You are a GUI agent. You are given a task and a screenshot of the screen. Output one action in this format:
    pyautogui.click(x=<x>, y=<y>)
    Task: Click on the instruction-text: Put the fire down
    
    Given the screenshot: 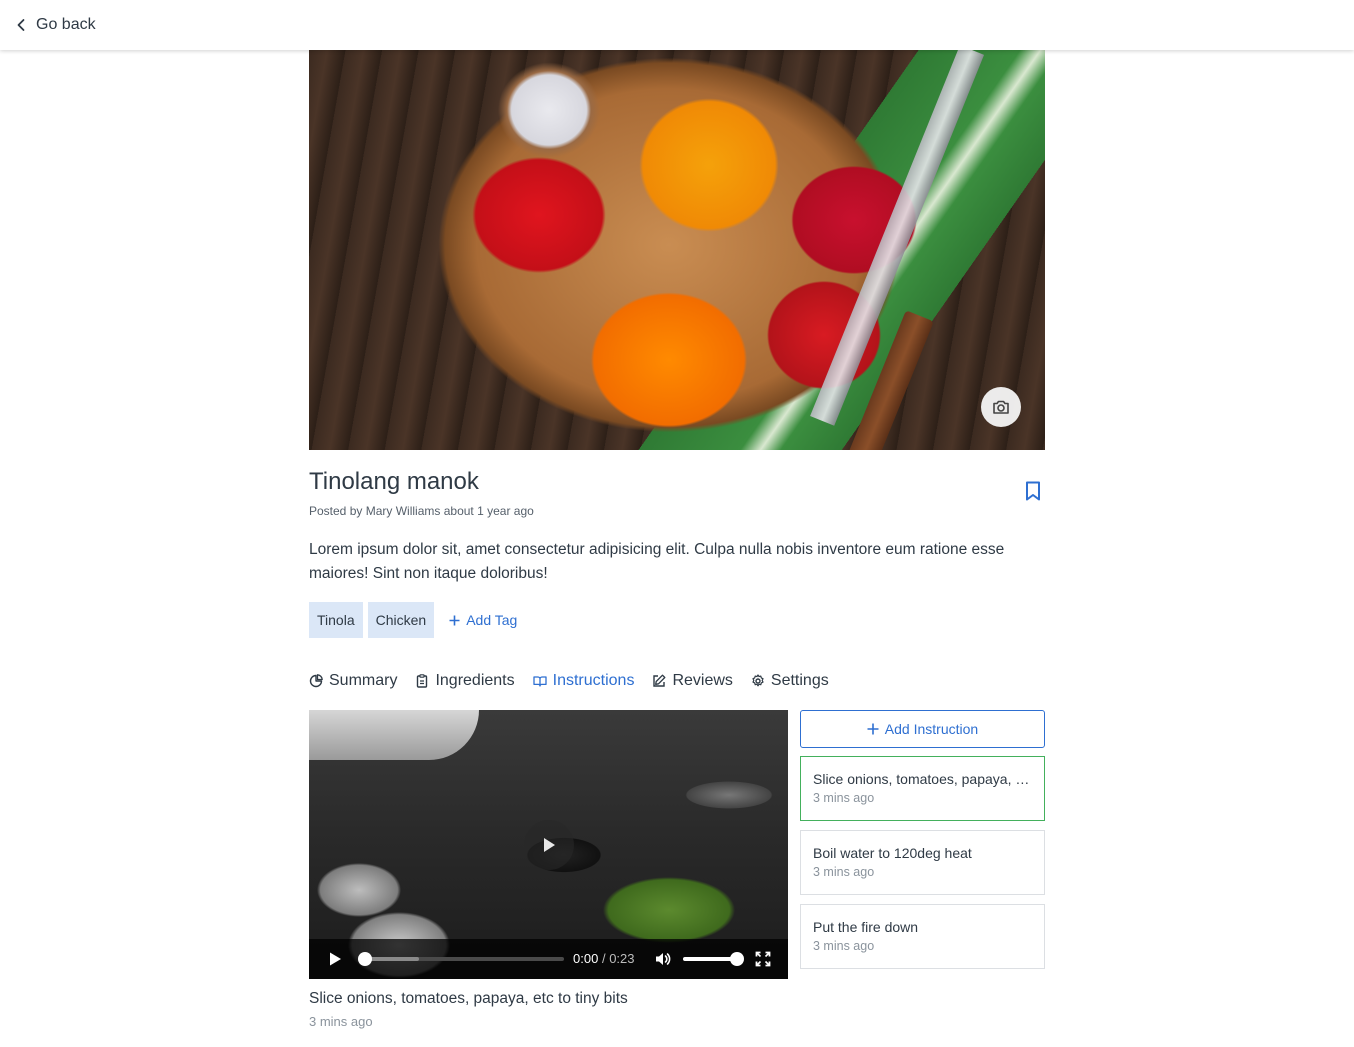 What is the action you would take?
    pyautogui.click(x=866, y=927)
    